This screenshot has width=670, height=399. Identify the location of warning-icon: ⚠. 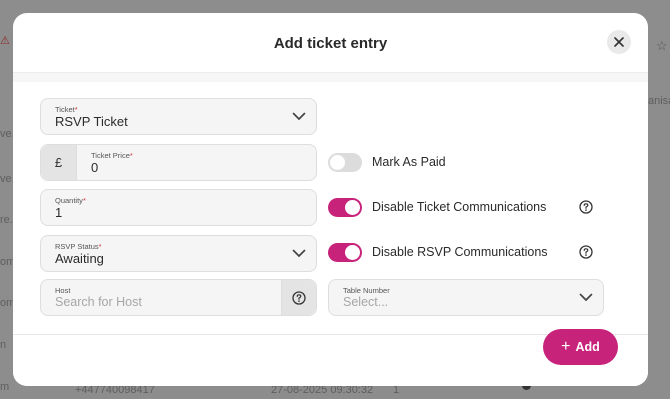
(5, 41).